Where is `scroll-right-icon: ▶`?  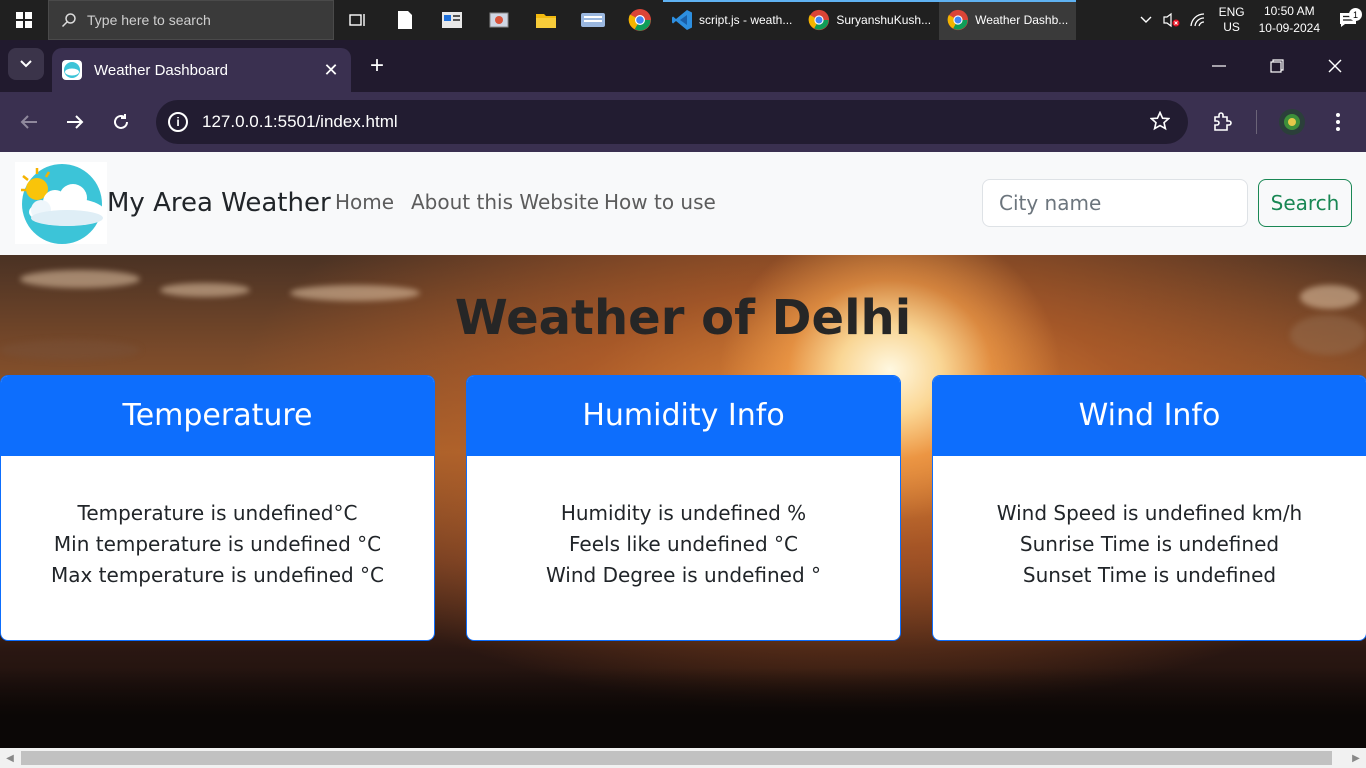
scroll-right-icon: ▶ is located at coordinates (1356, 758).